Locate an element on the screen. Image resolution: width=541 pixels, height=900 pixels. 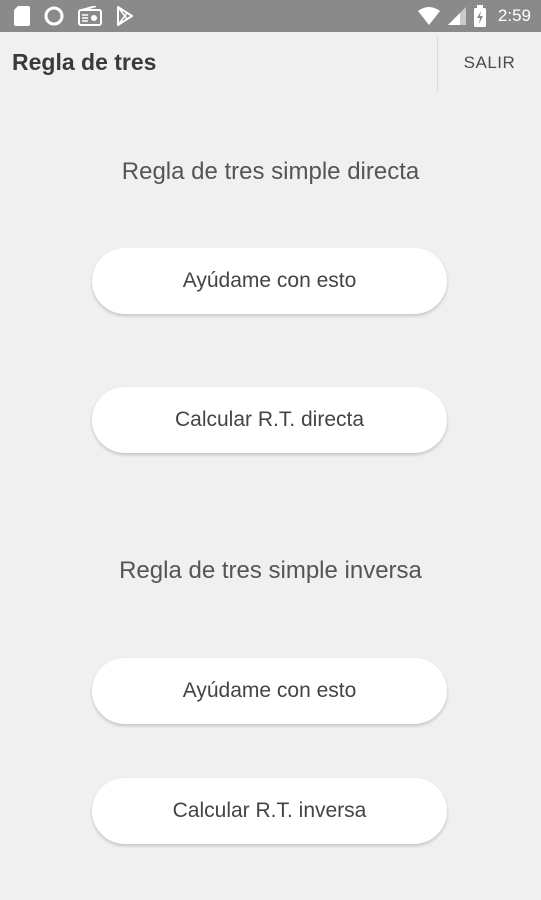
app-title: Regla de tres is located at coordinates (84, 62).